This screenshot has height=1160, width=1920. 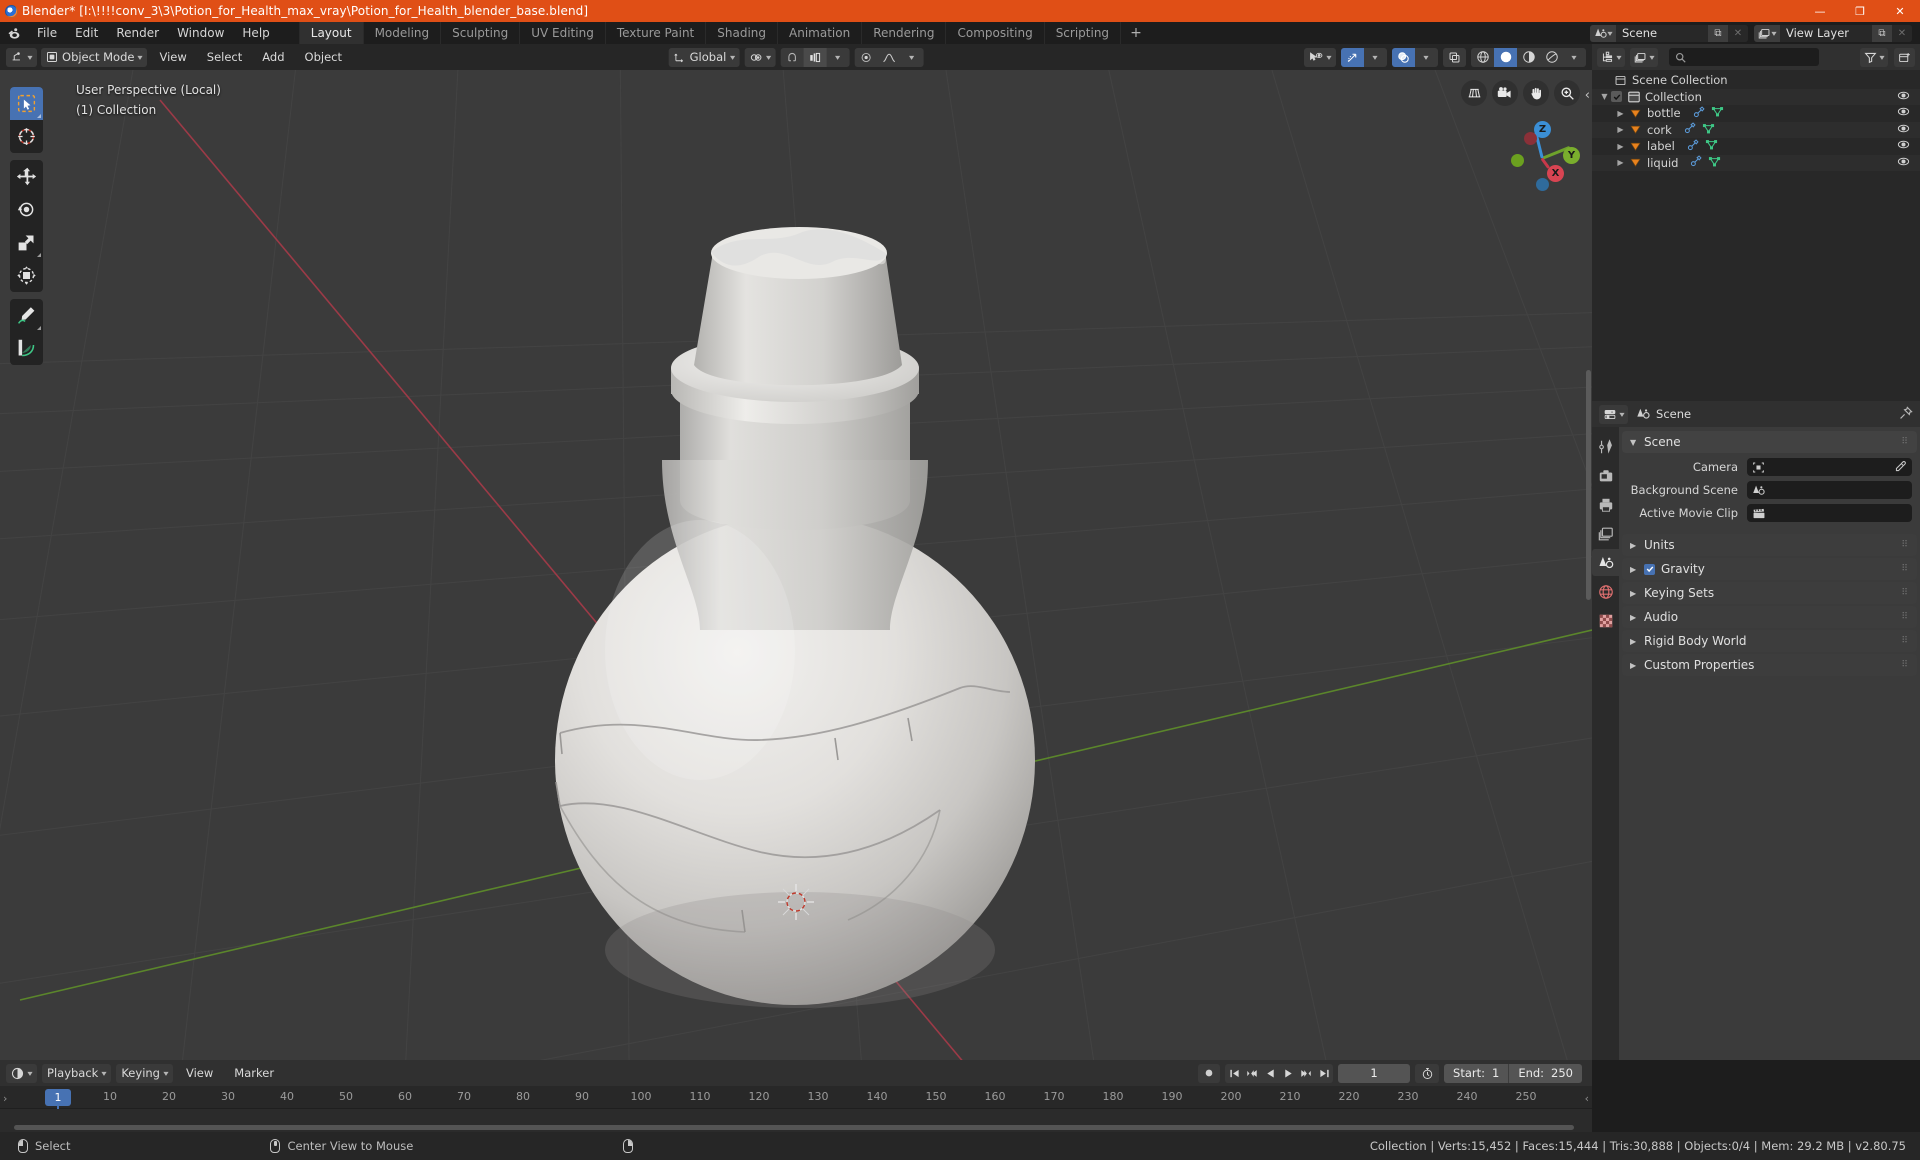 I want to click on panel-header-scene: ▼ Scene ⠿, so click(x=1769, y=442).